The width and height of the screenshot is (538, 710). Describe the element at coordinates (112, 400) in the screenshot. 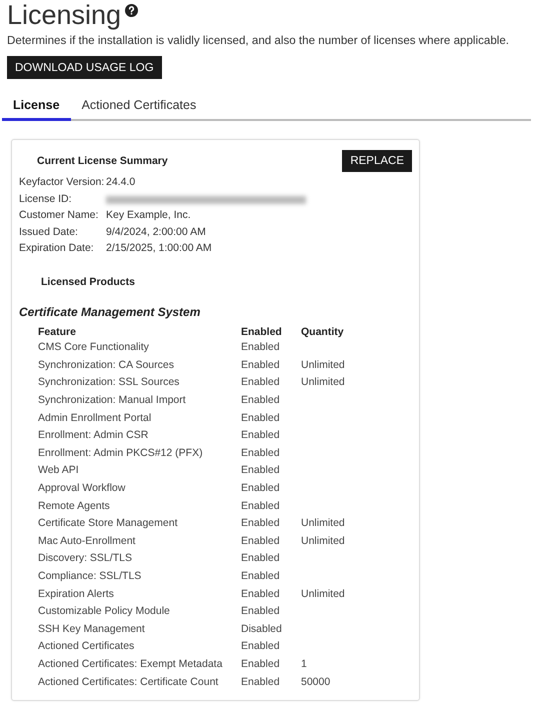

I see `feature-name: Synchronization: Manual Import` at that location.